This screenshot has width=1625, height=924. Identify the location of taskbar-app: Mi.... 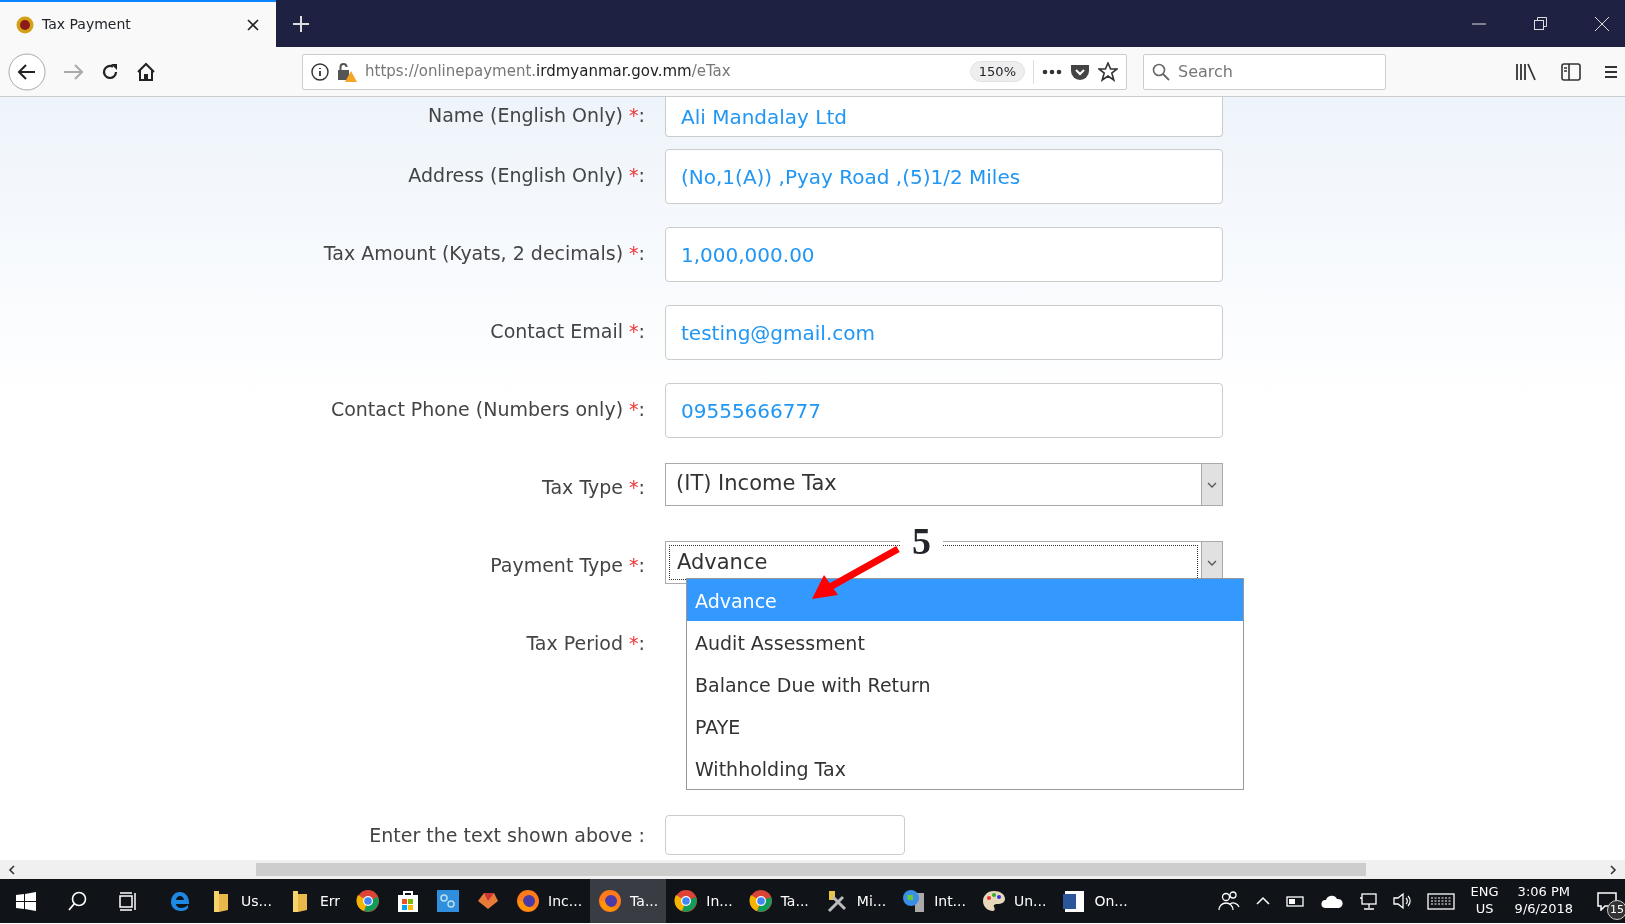
(855, 901).